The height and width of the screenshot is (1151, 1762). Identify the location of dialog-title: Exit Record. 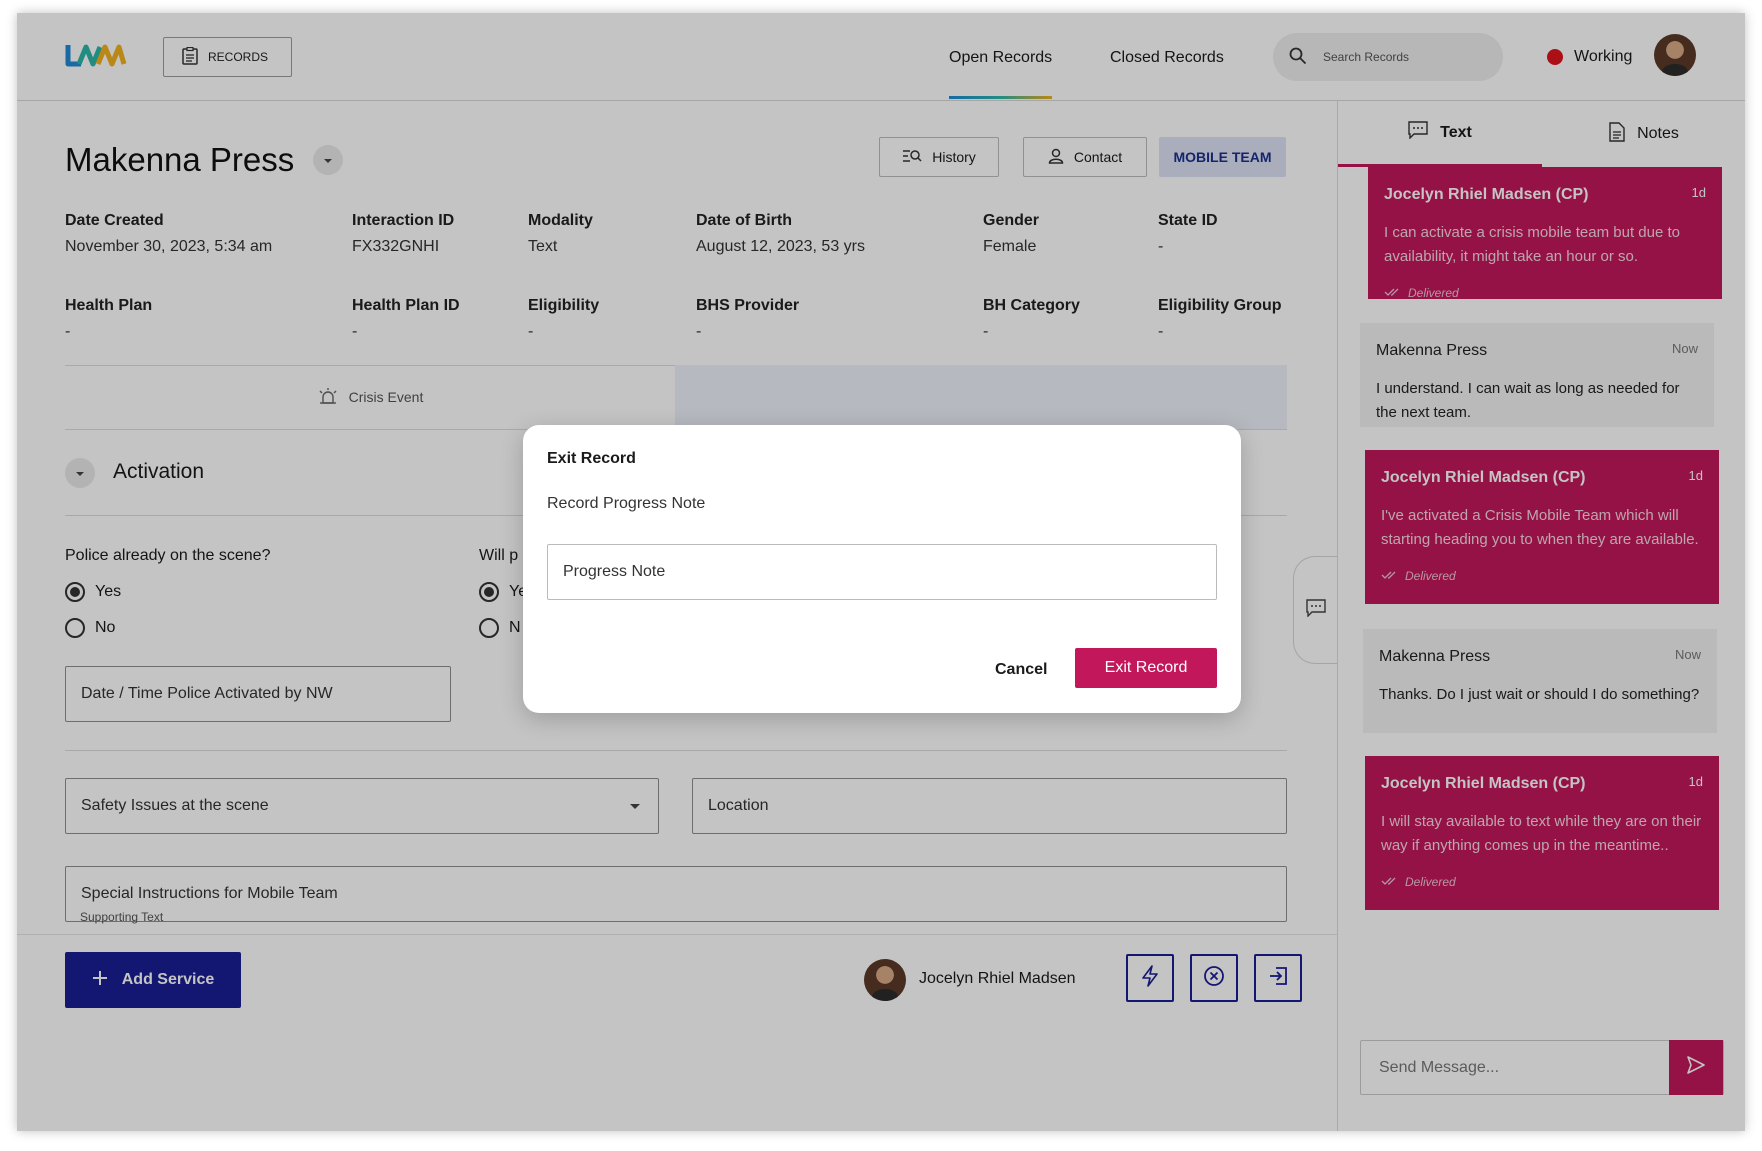
(591, 458).